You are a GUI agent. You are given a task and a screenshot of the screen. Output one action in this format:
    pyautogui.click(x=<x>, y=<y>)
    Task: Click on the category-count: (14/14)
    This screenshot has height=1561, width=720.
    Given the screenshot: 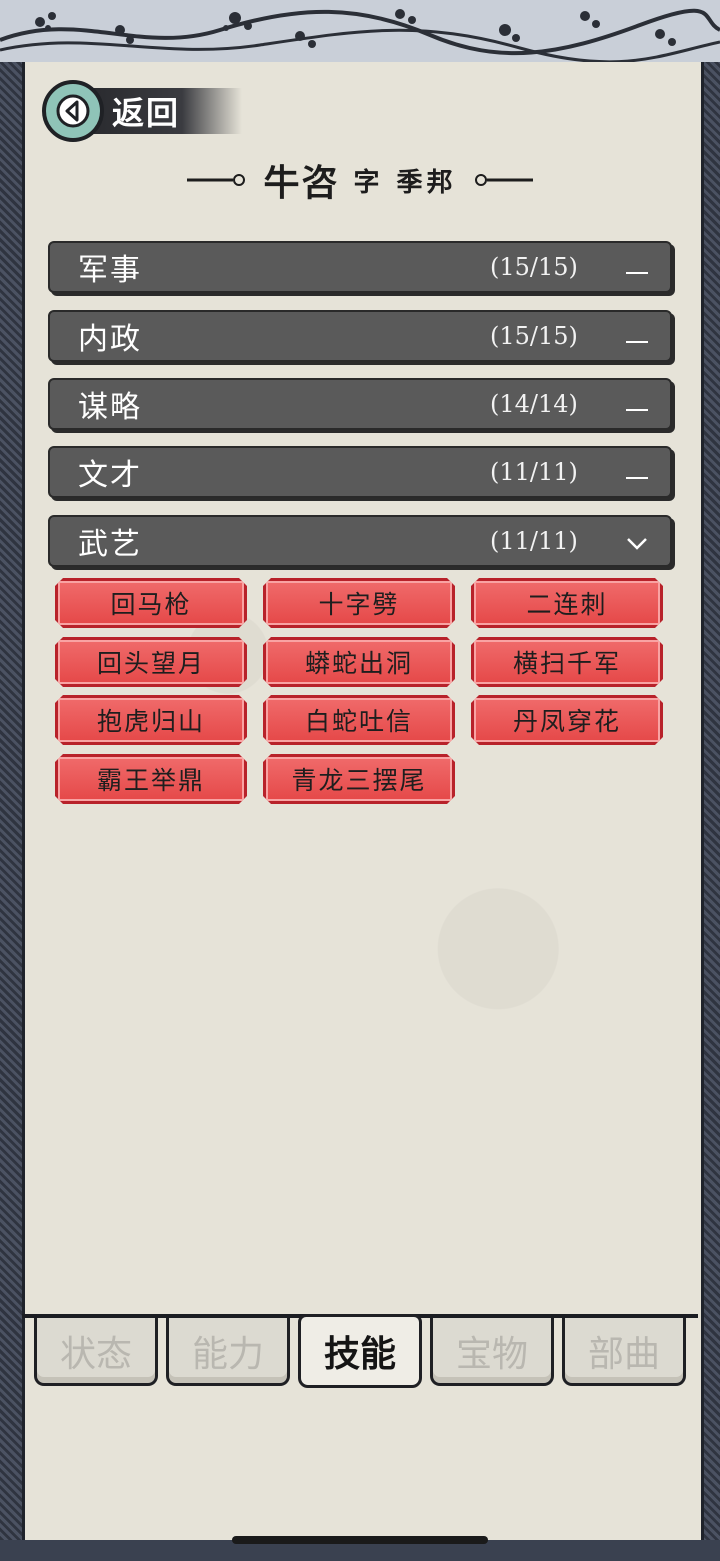 What is the action you would take?
    pyautogui.click(x=534, y=404)
    